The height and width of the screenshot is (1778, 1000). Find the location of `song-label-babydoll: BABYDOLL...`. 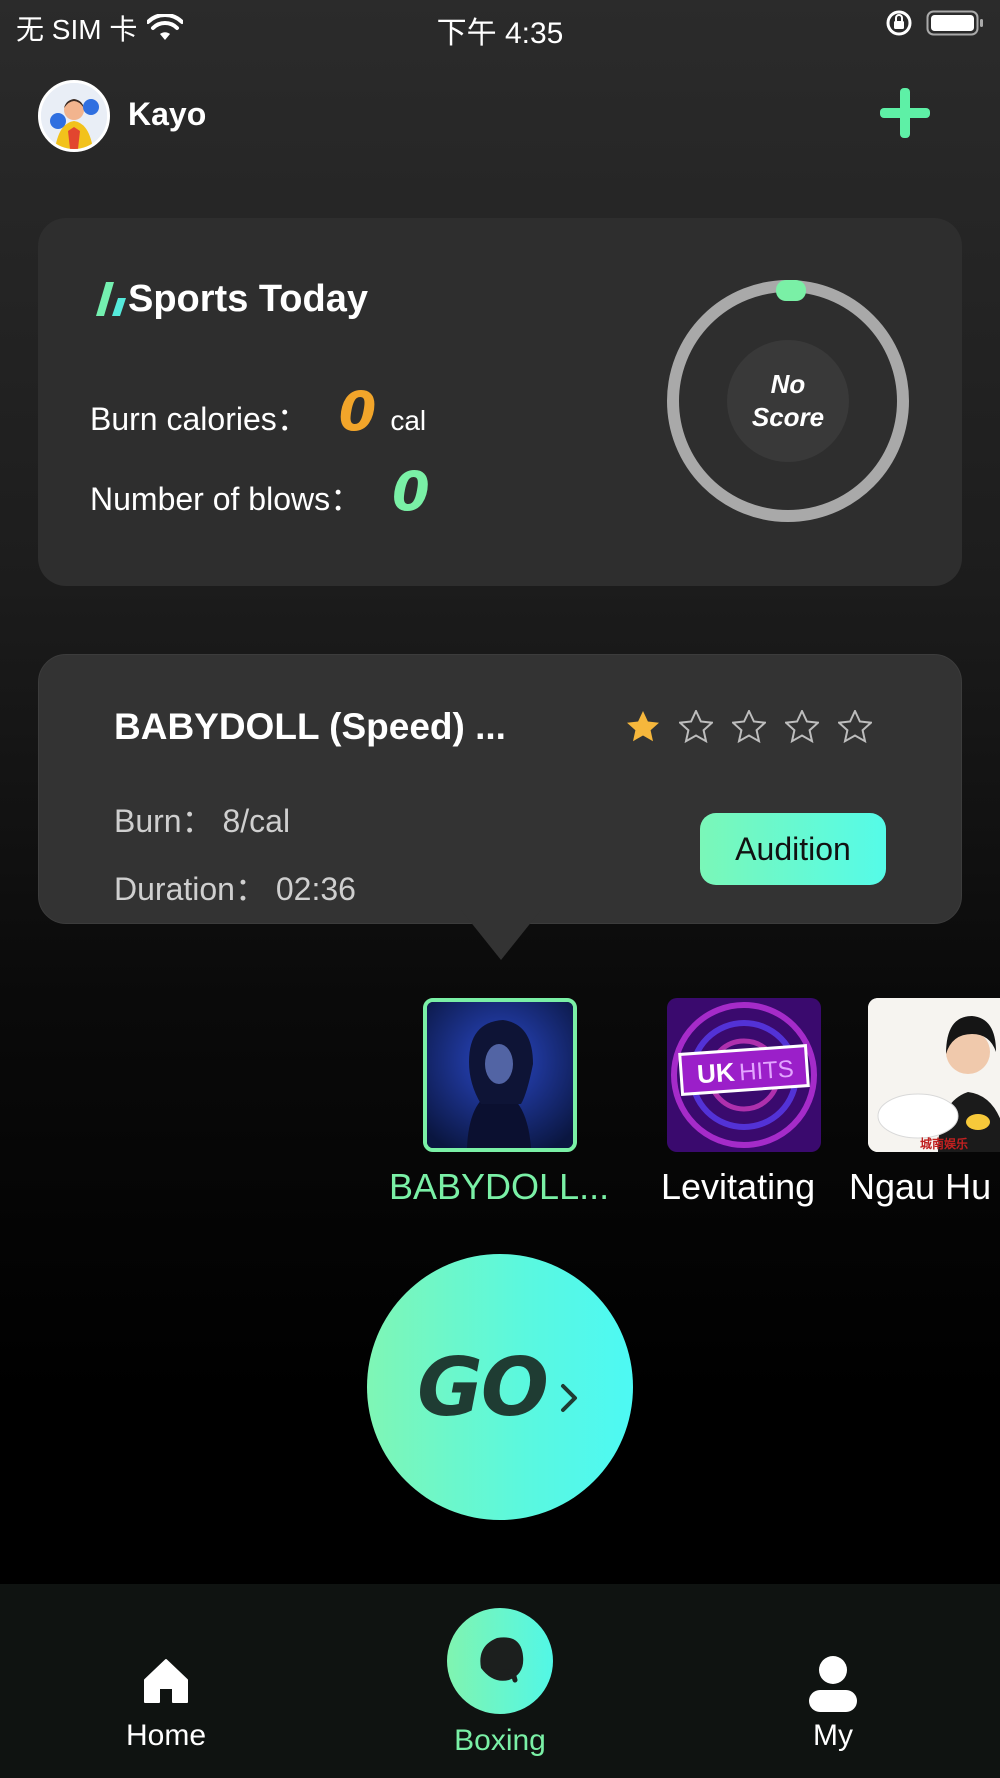

song-label-babydoll: BABYDOLL... is located at coordinates (499, 1186).